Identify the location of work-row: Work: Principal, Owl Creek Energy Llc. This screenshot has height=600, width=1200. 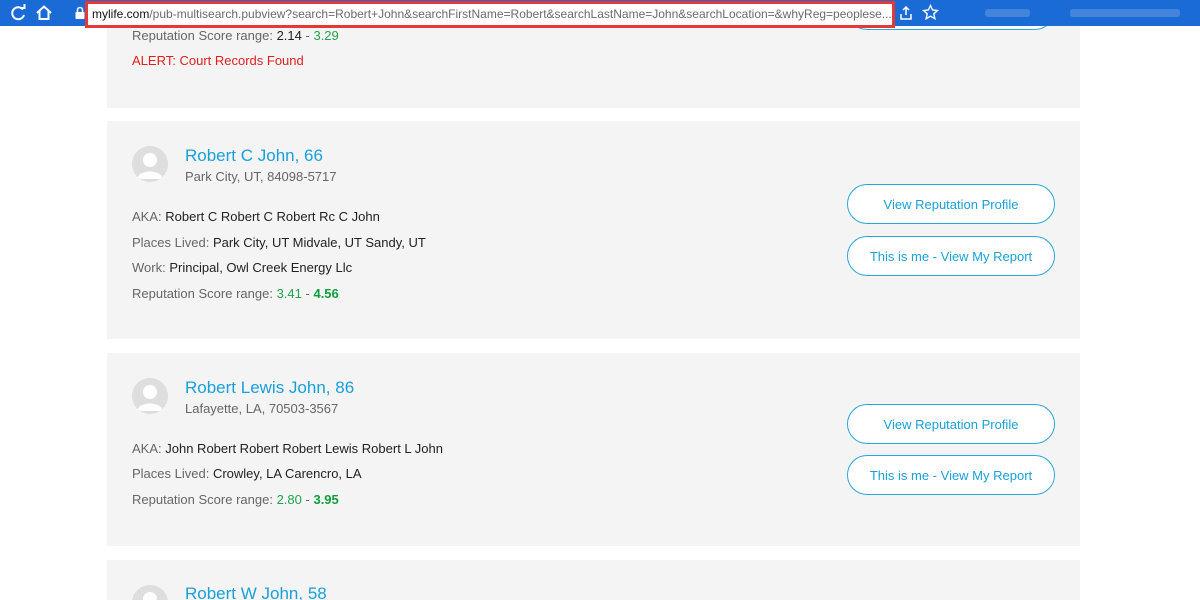
(242, 267).